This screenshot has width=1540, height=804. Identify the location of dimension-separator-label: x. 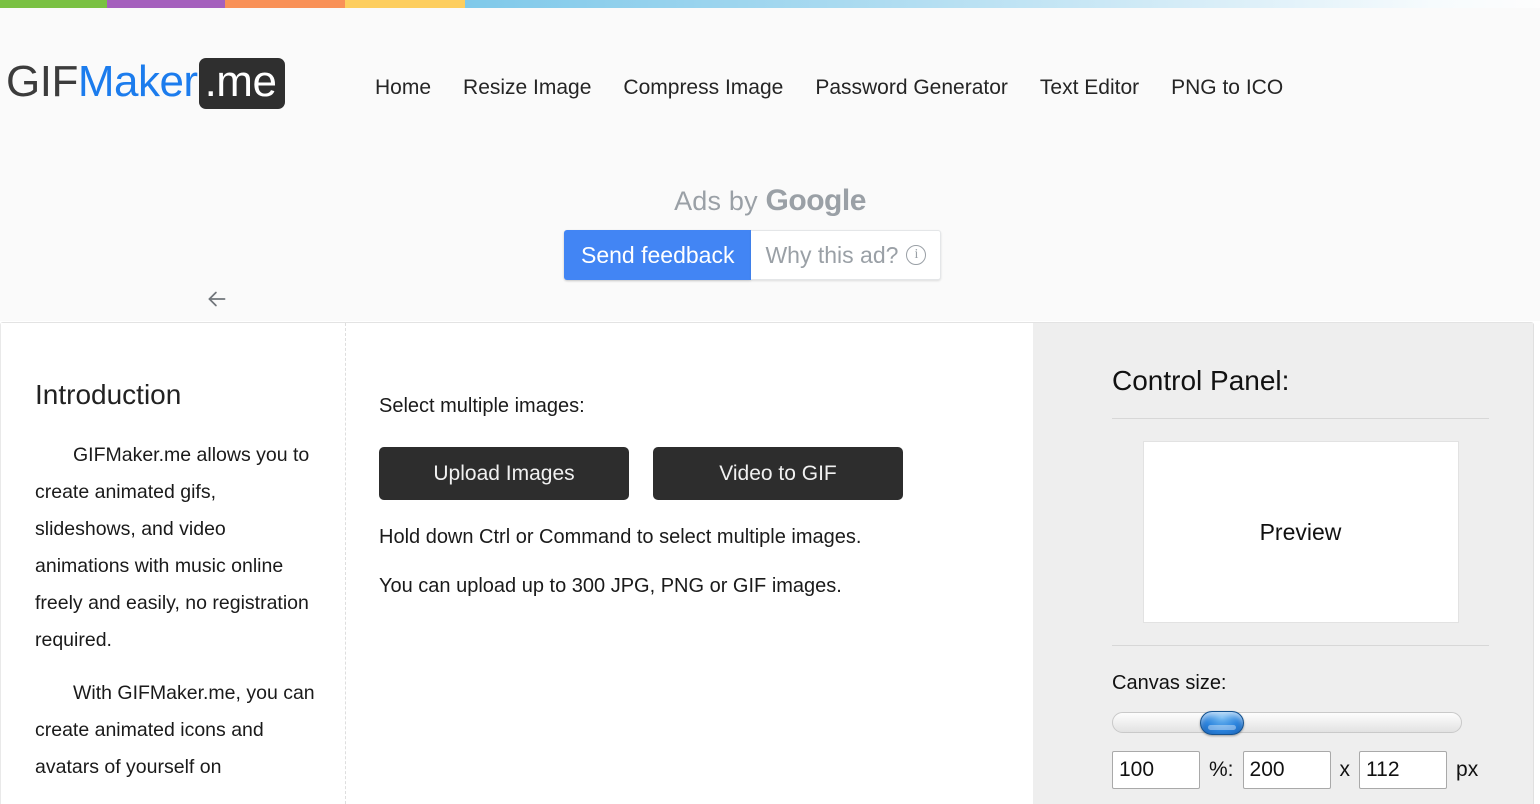
(1345, 769).